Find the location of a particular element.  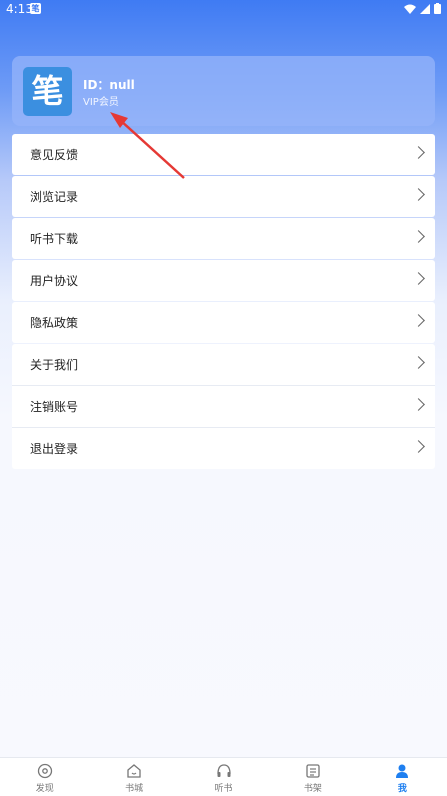

menu-item-label: 注销账号 is located at coordinates (54, 407).